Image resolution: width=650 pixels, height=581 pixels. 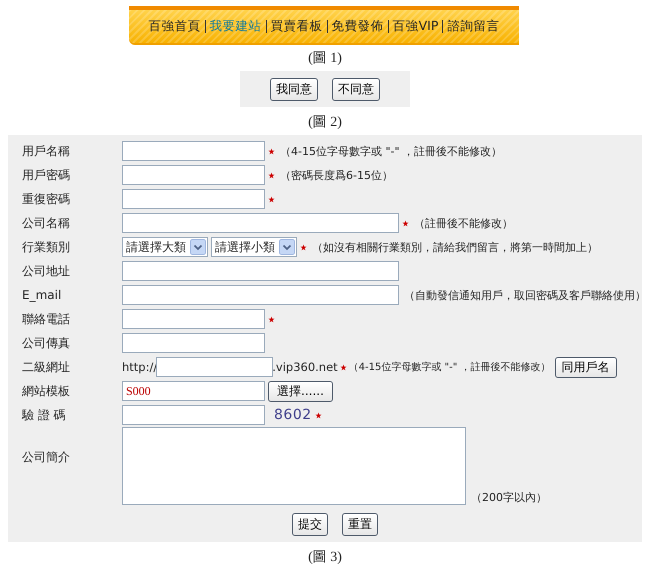 What do you see at coordinates (46, 319) in the screenshot?
I see `field-label: 聯絡電話` at bounding box center [46, 319].